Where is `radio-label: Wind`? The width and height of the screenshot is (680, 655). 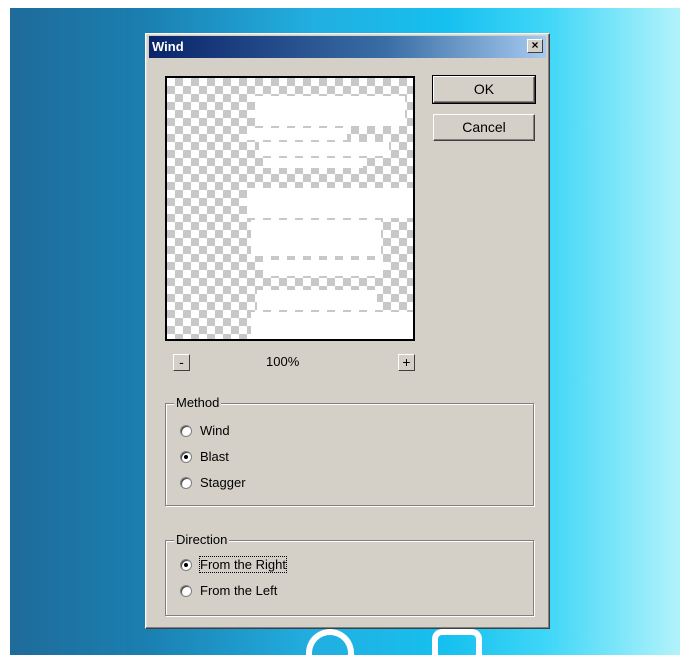
radio-label: Wind is located at coordinates (215, 430).